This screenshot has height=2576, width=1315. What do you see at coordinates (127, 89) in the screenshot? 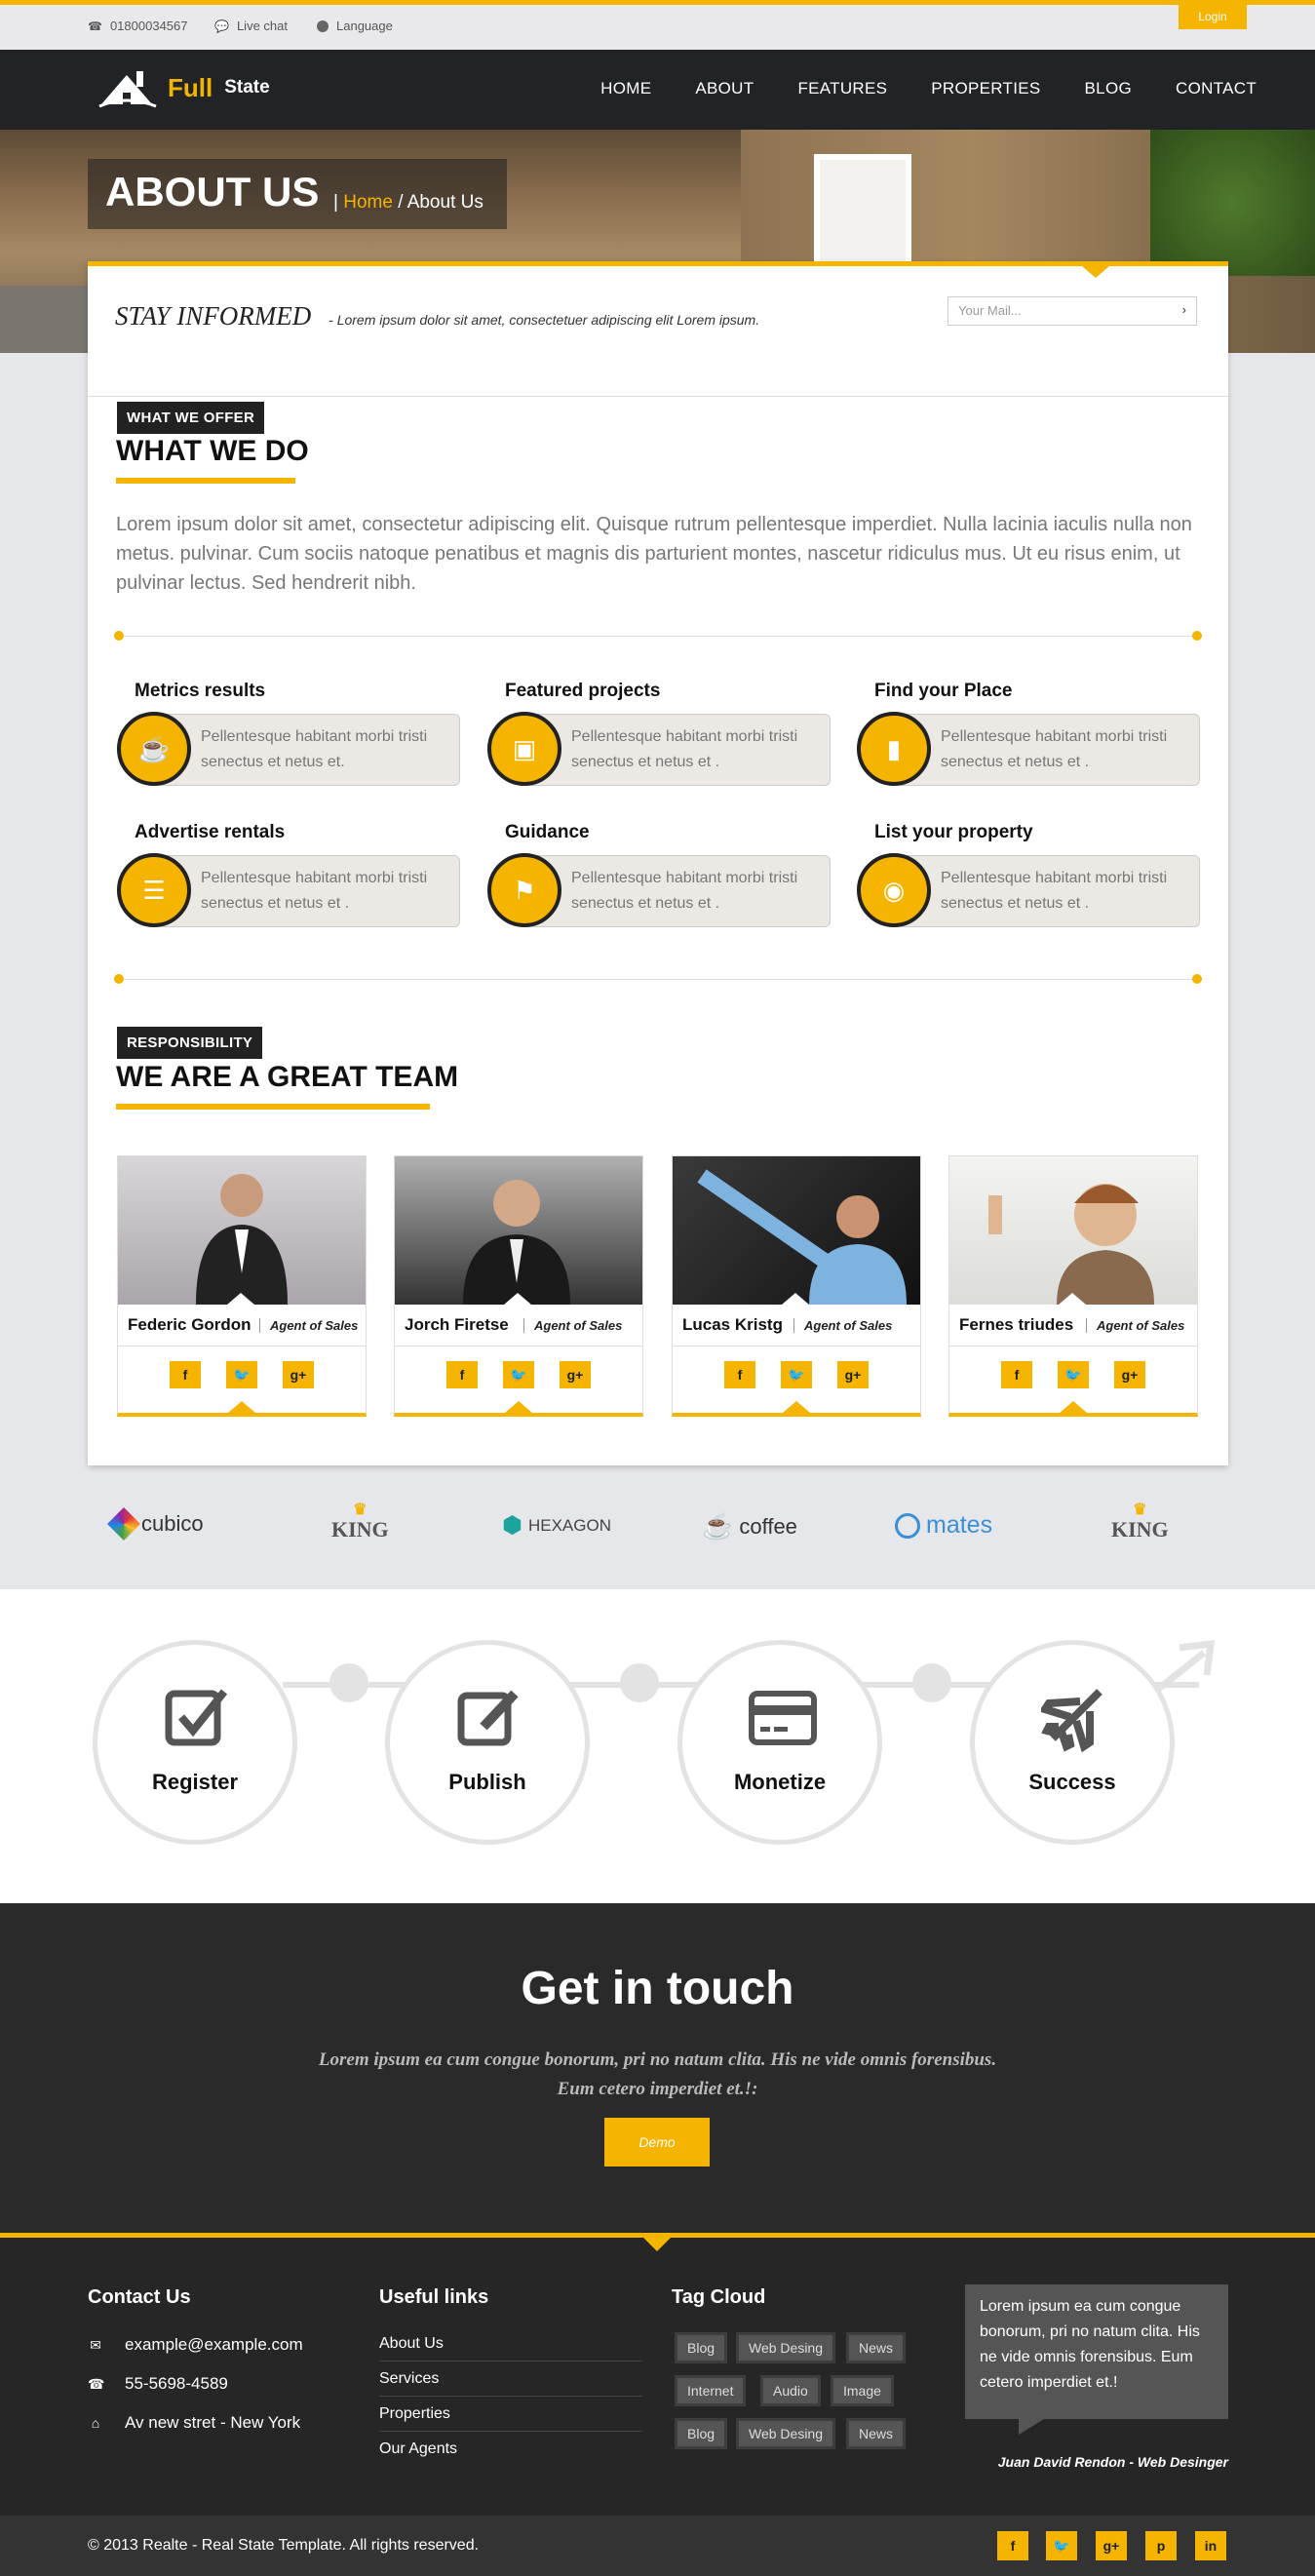
I see `house-logo-icon` at bounding box center [127, 89].